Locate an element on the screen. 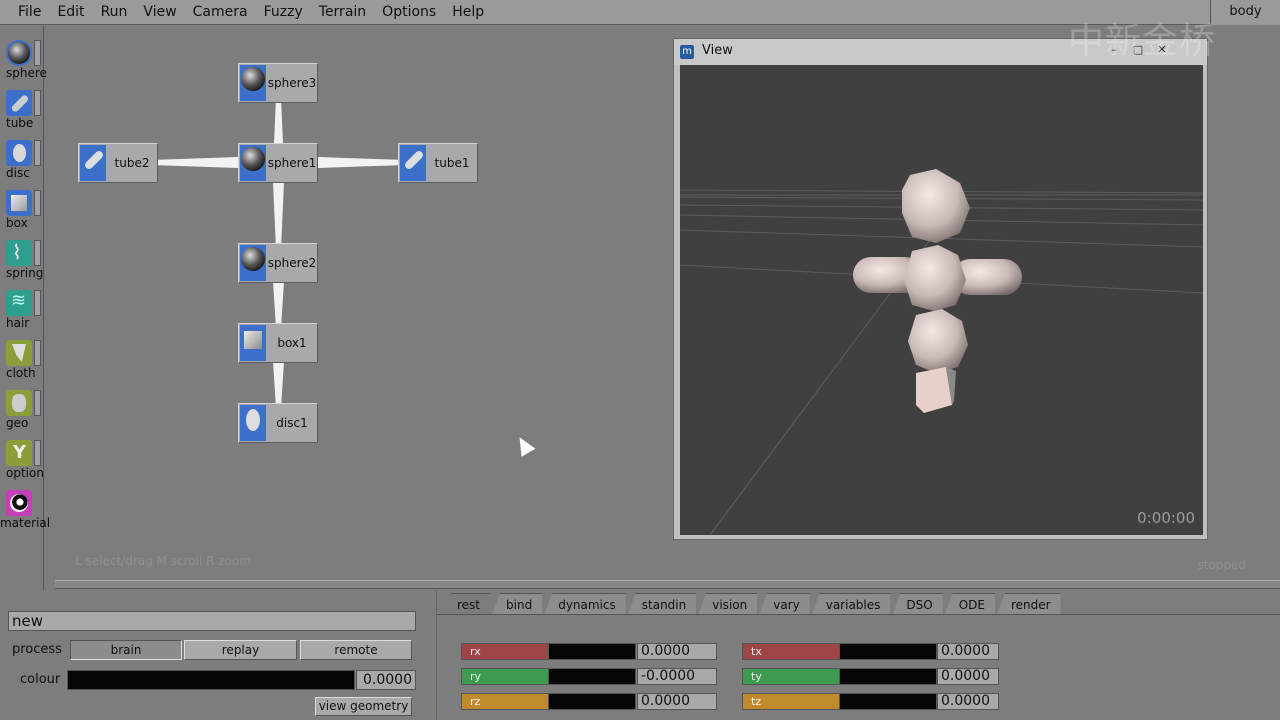  tx-label: tx is located at coordinates (791, 651).